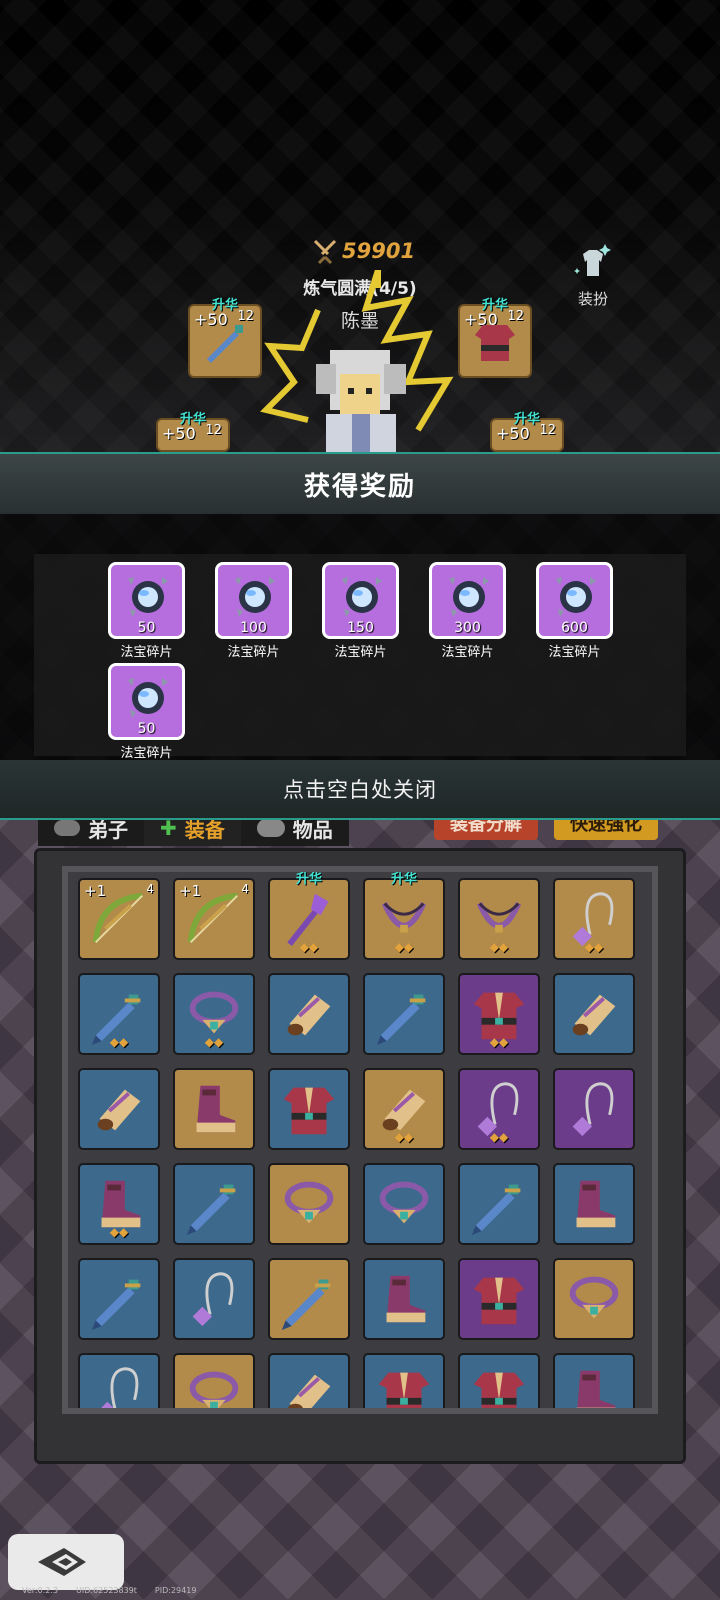 Image resolution: width=720 pixels, height=1600 pixels. I want to click on reward-count: 150, so click(360, 628).